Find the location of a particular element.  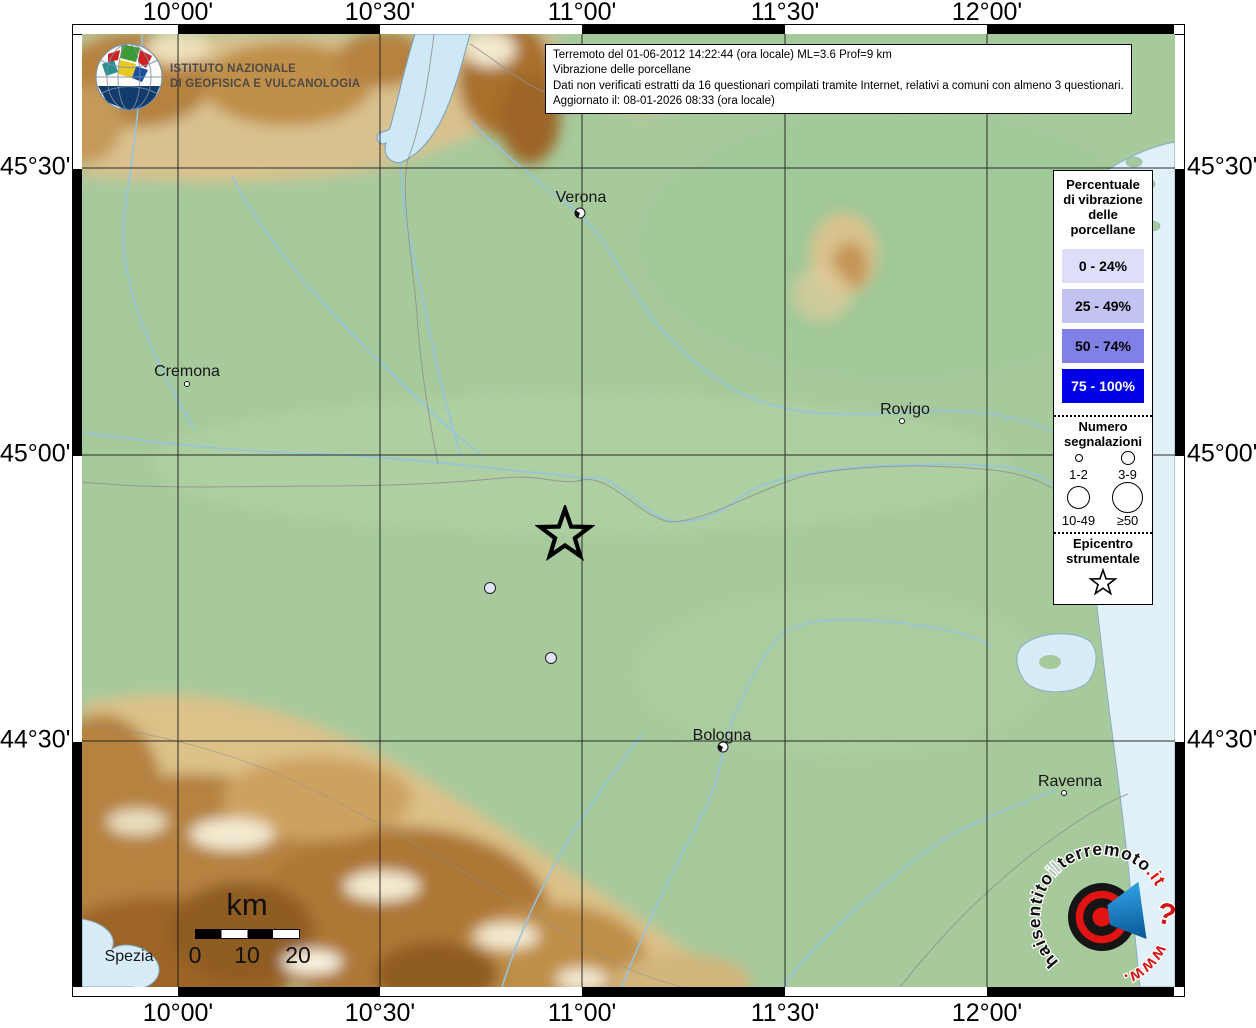

city-label-spezia: Spezia is located at coordinates (129, 956).